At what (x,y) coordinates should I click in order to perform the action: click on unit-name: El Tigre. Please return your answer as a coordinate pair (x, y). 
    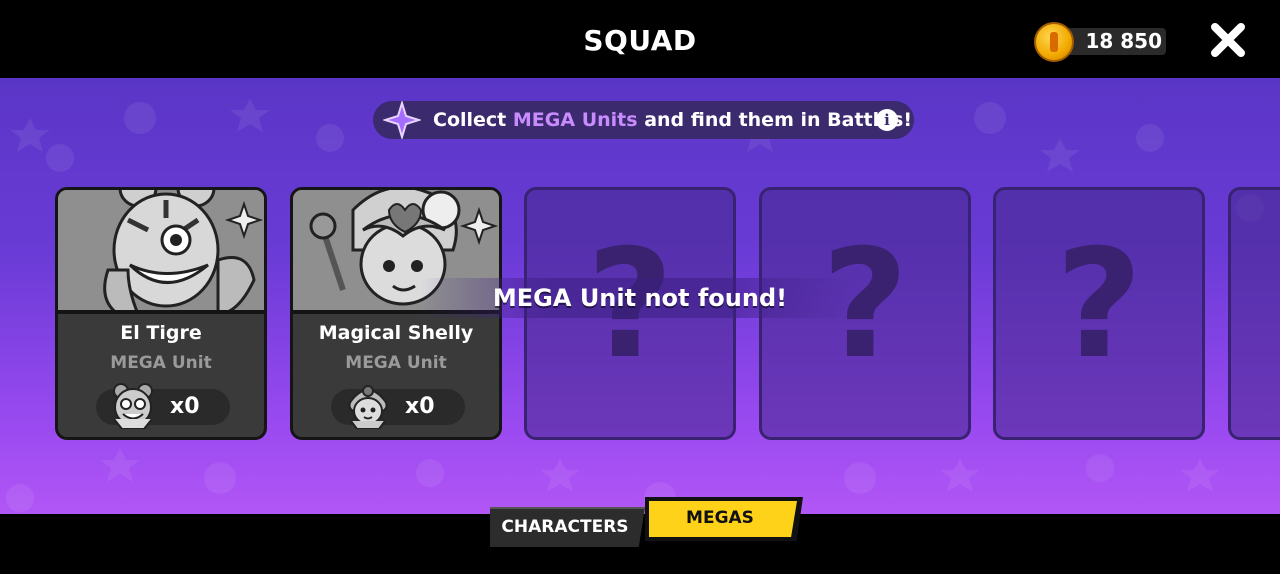
    Looking at the image, I should click on (161, 333).